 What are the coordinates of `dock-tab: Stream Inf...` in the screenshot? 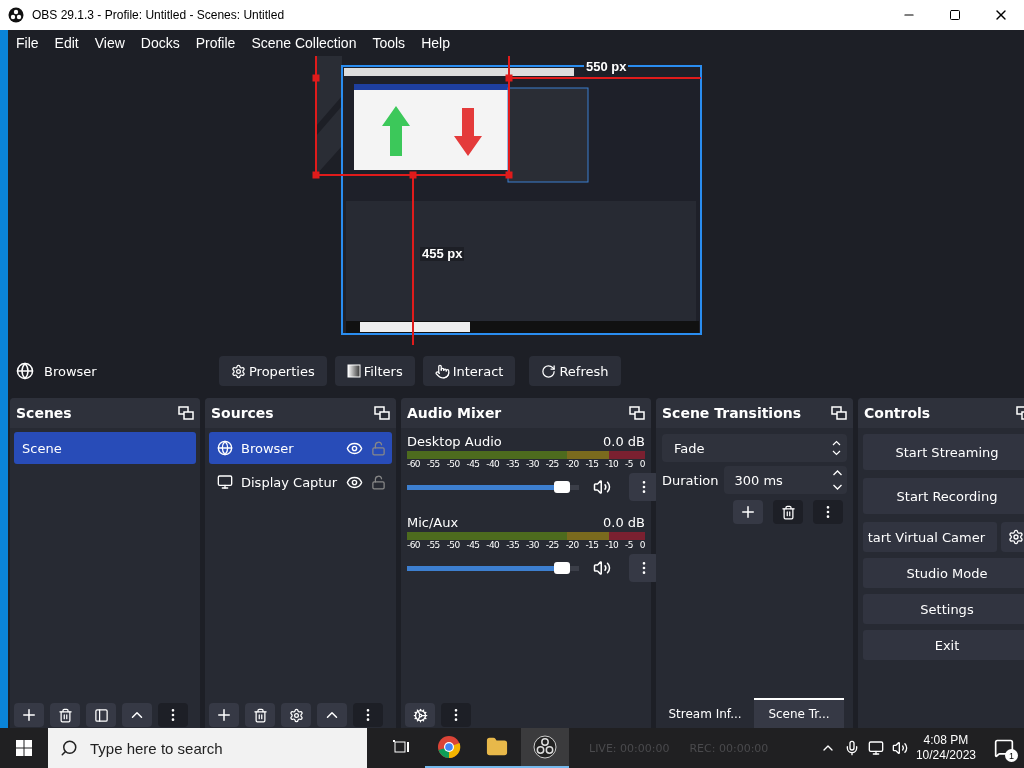 It's located at (705, 713).